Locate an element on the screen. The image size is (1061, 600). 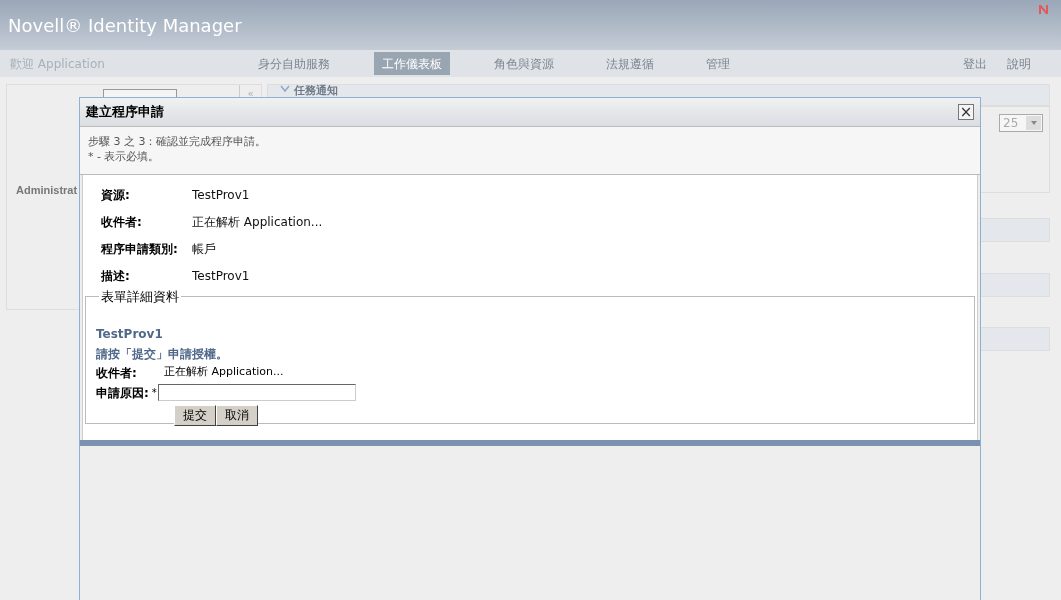
nav-tab: 身分自助服務 is located at coordinates (294, 63).